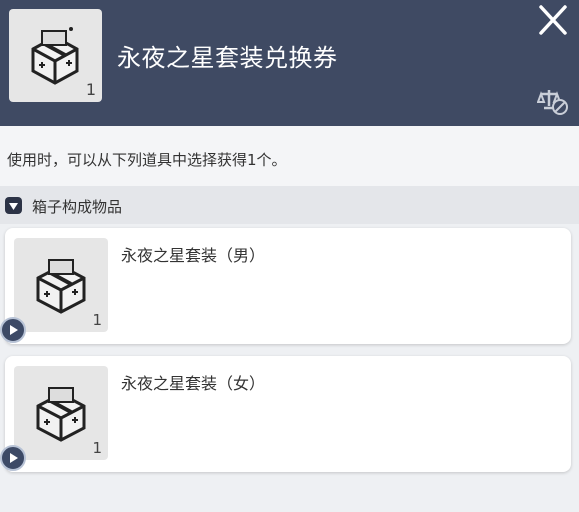  I want to click on close-icon, so click(553, 20).